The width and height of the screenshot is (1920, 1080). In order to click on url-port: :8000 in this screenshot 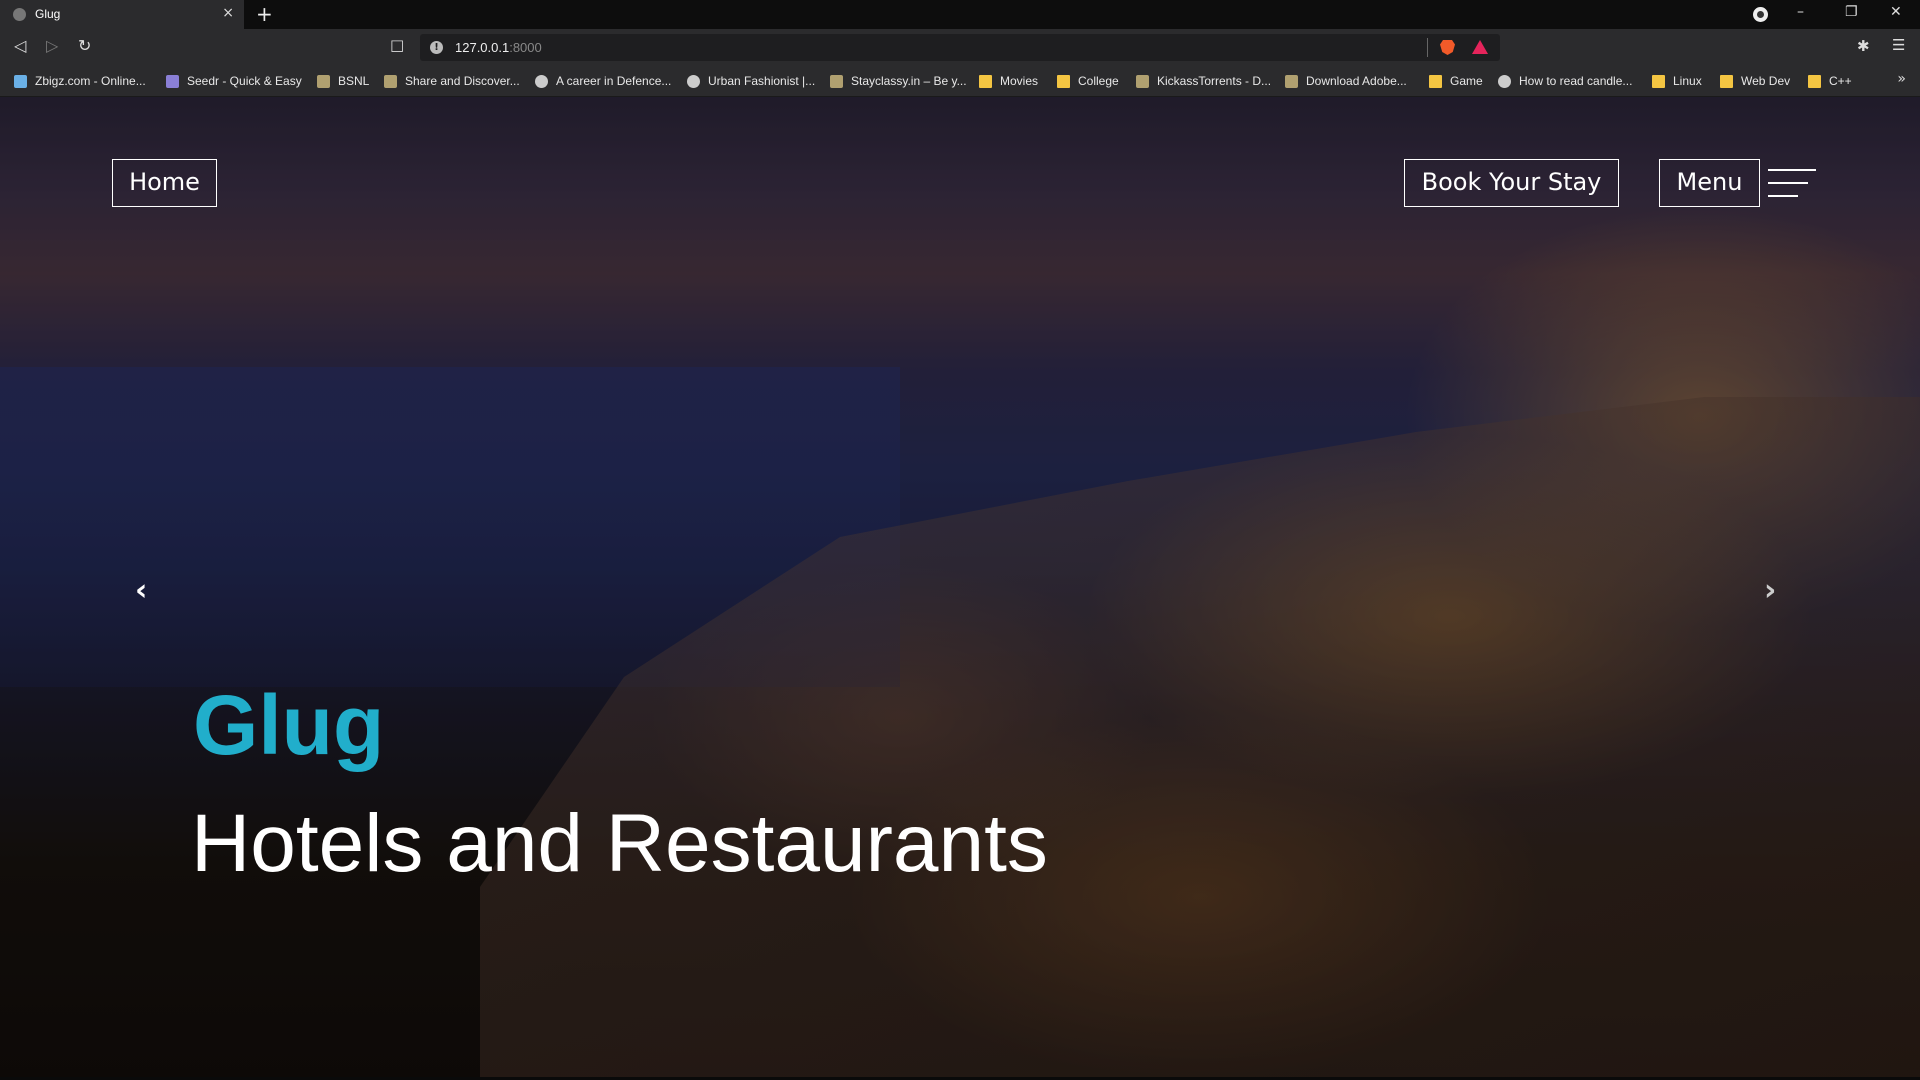, I will do `click(525, 47)`.